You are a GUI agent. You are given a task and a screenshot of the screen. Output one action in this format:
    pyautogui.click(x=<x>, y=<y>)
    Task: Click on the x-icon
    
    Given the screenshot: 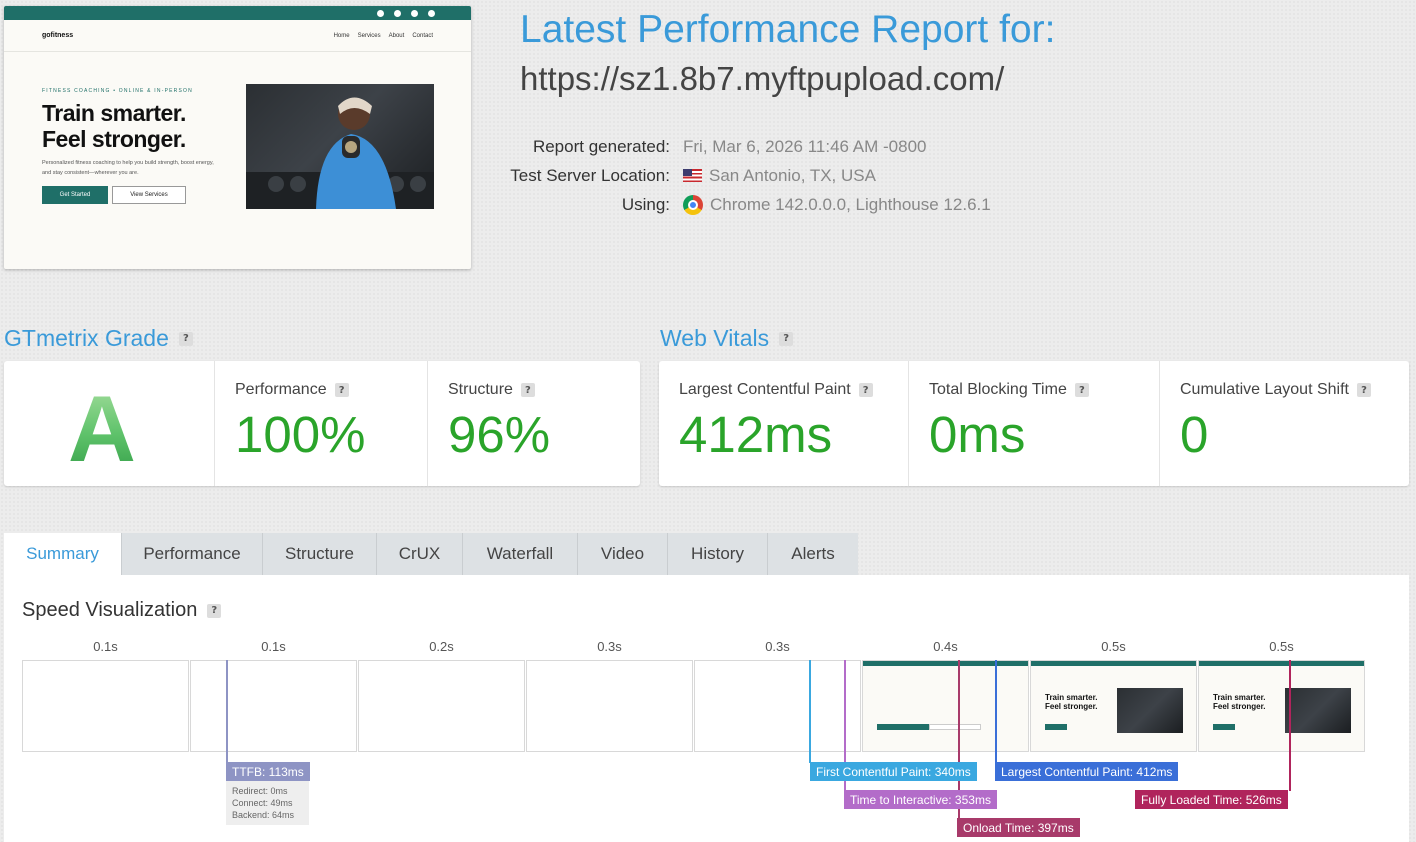 What is the action you would take?
    pyautogui.click(x=431, y=13)
    